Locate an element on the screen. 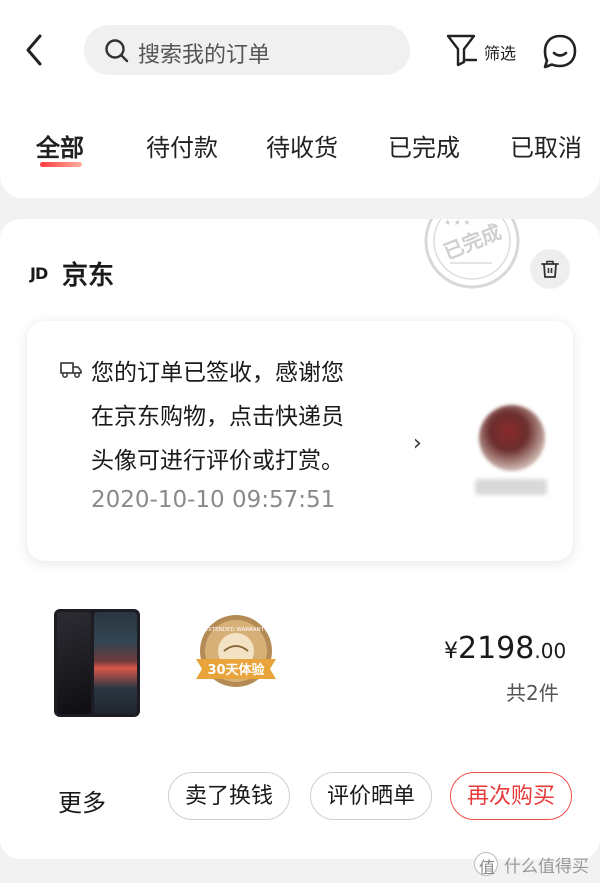  back-arrow-icon is located at coordinates (34, 50).